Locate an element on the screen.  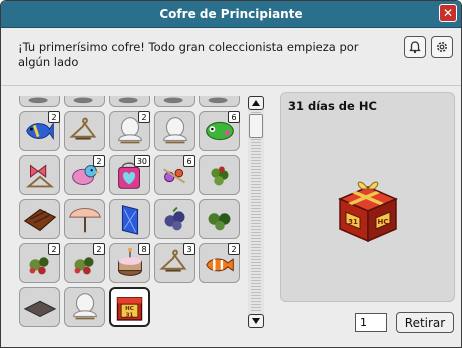
item-count-badge: 3 is located at coordinates (189, 249).